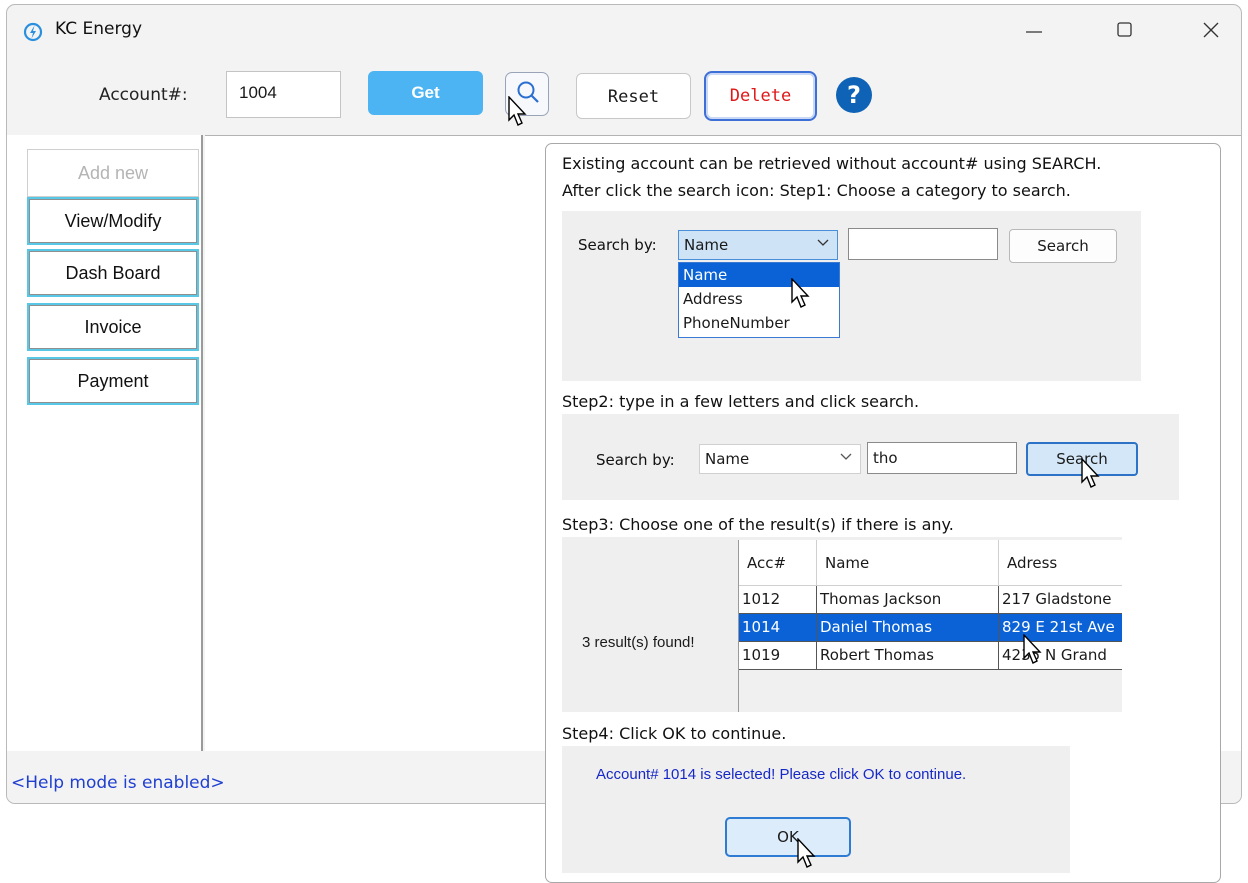  I want to click on table-row-cell: 1019, so click(778, 656).